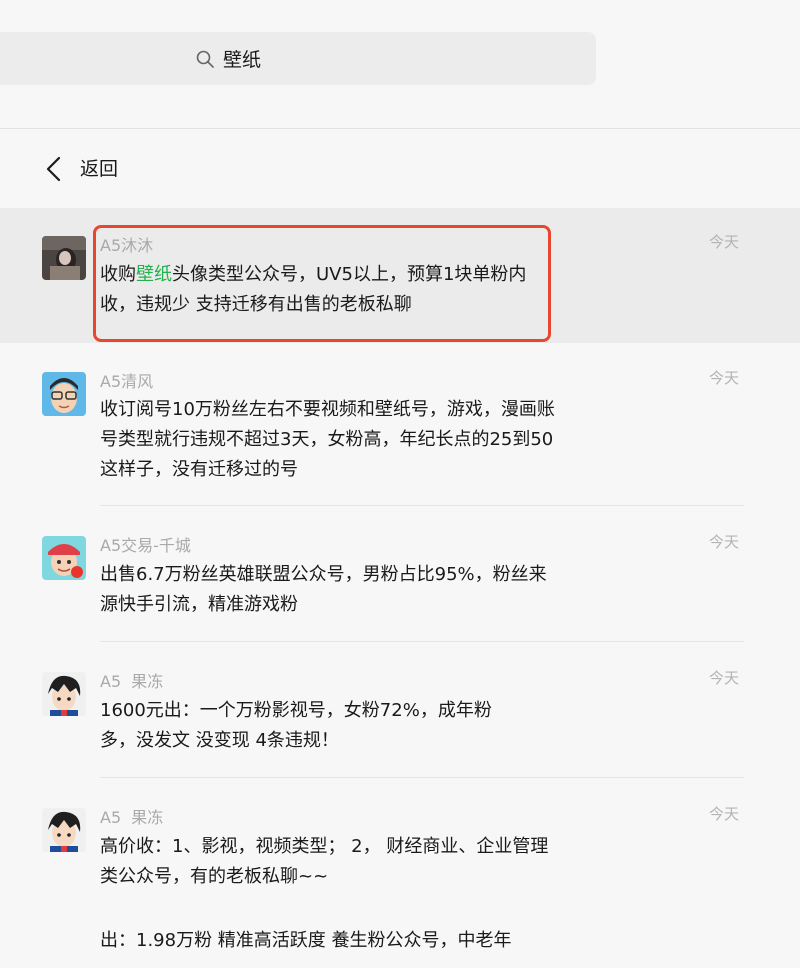 Image resolution: width=800 pixels, height=968 pixels. Describe the element at coordinates (145, 545) in the screenshot. I see `sender-name: A5交易-千城` at that location.